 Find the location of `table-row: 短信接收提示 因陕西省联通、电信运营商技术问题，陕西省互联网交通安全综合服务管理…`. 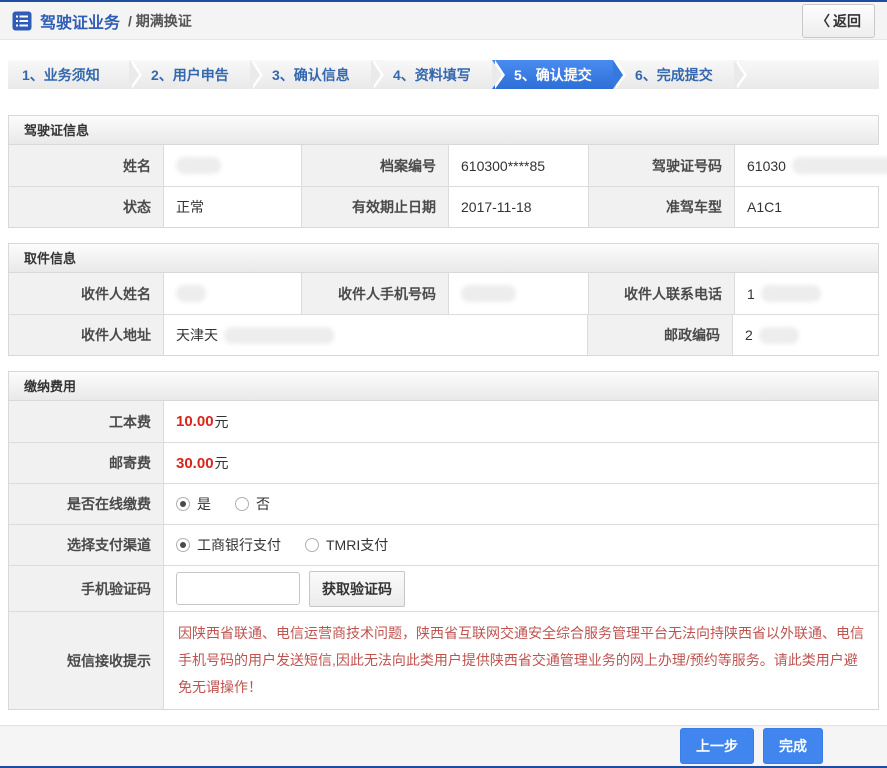

table-row: 短信接收提示 因陕西省联通、电信运营商技术问题，陕西省互联网交通安全综合服务管理… is located at coordinates (443, 660).